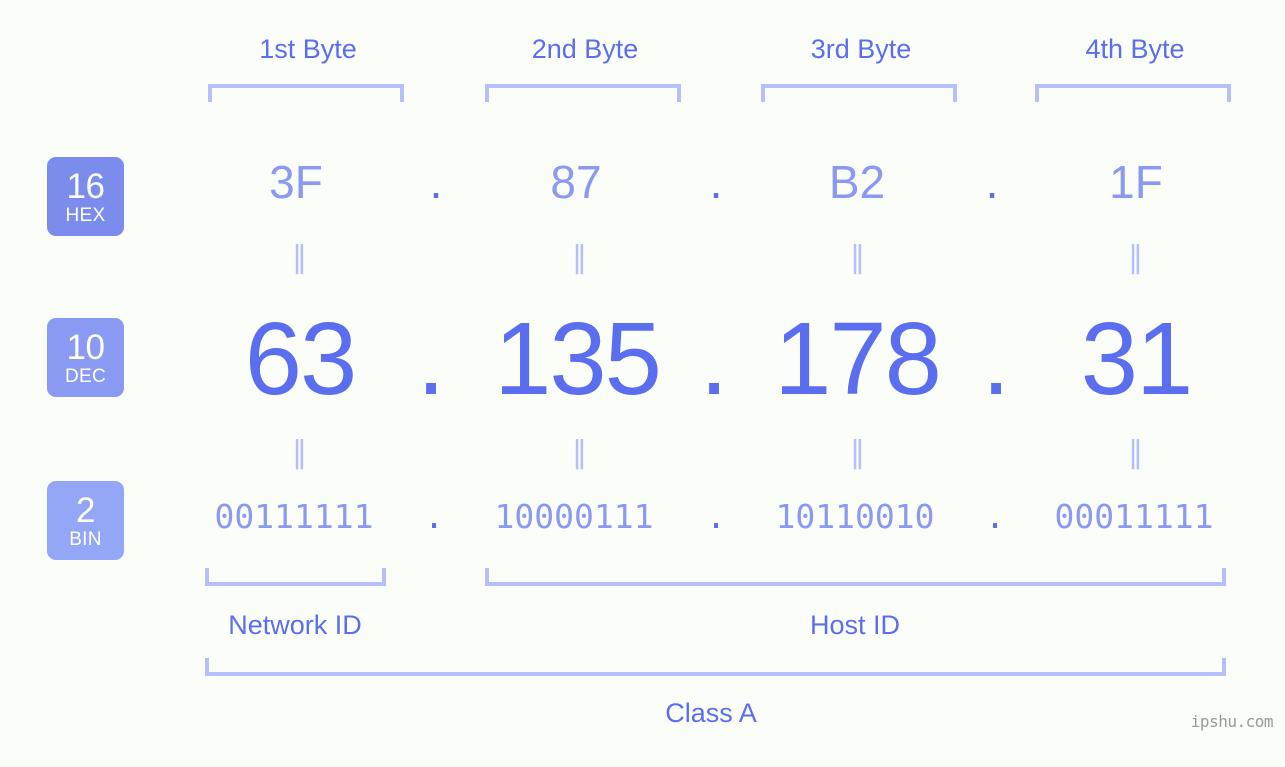 Image resolution: width=1285 pixels, height=767 pixels. What do you see at coordinates (715, 667) in the screenshot?
I see `class-bracket` at bounding box center [715, 667].